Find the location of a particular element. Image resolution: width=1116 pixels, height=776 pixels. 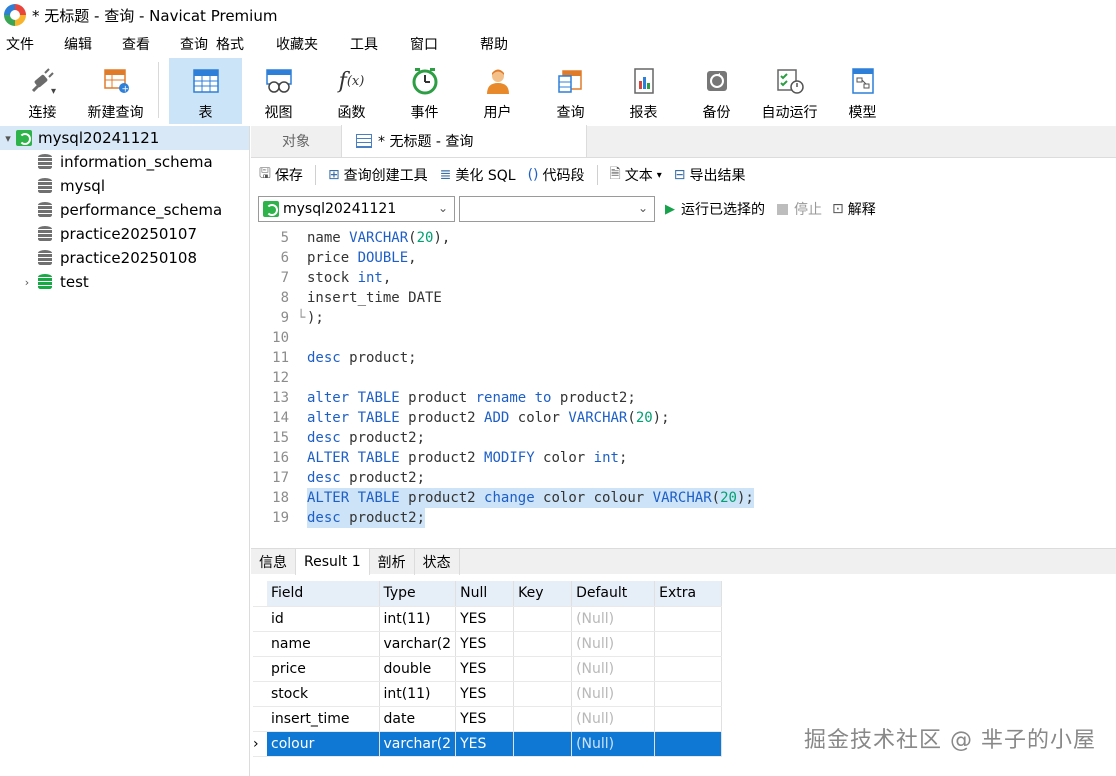

table-row: insert_time date YES (Null) is located at coordinates (488, 719).